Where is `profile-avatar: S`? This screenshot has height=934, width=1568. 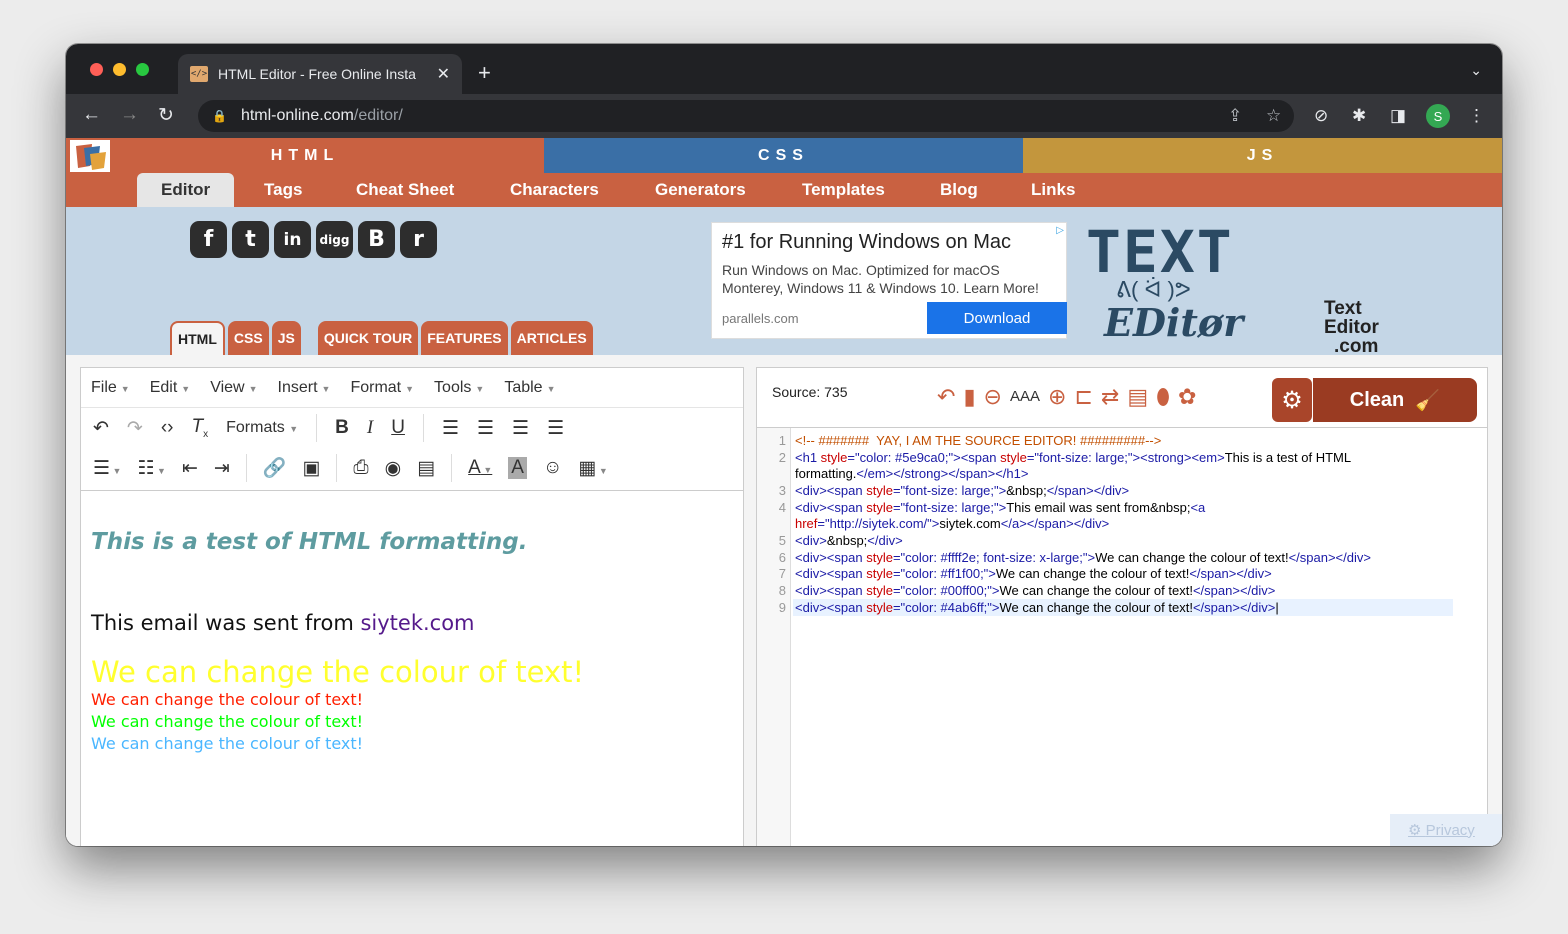
profile-avatar: S is located at coordinates (1438, 116).